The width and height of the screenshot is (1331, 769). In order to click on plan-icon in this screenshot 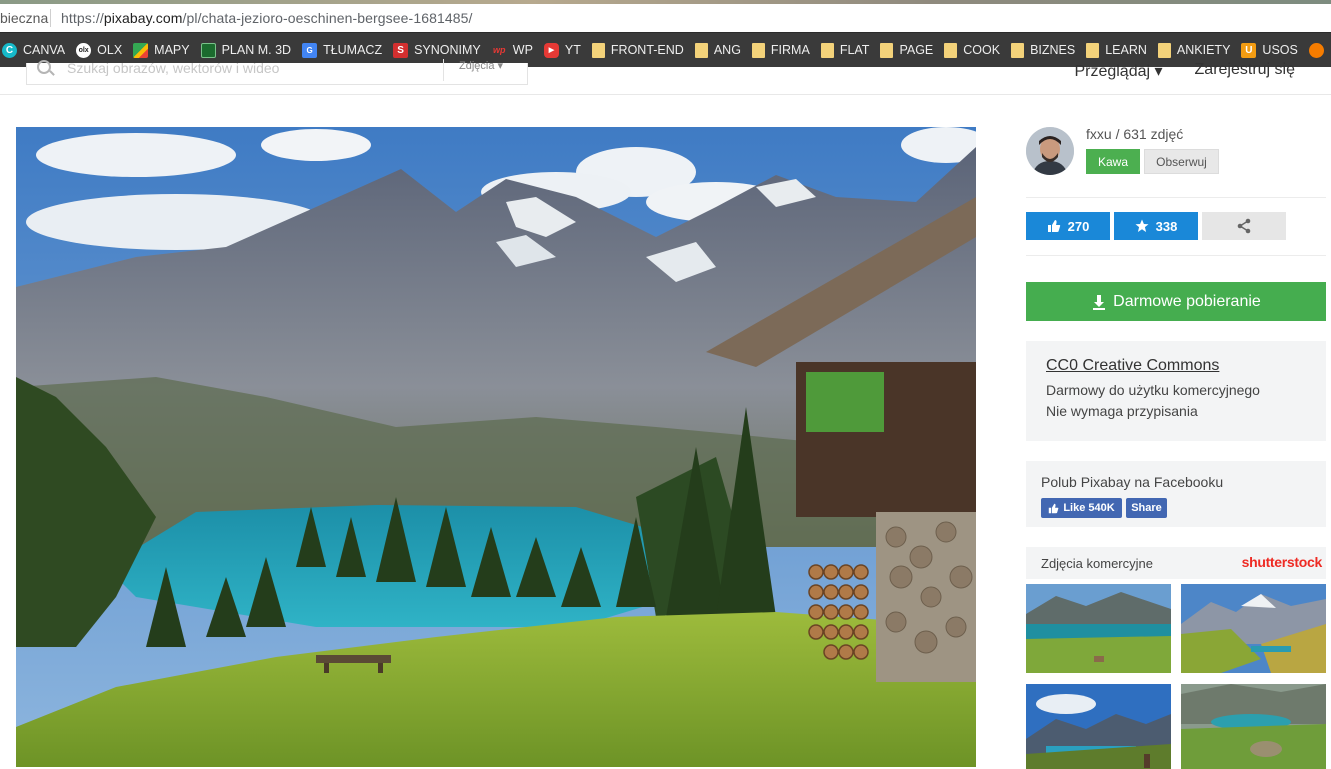, I will do `click(208, 50)`.